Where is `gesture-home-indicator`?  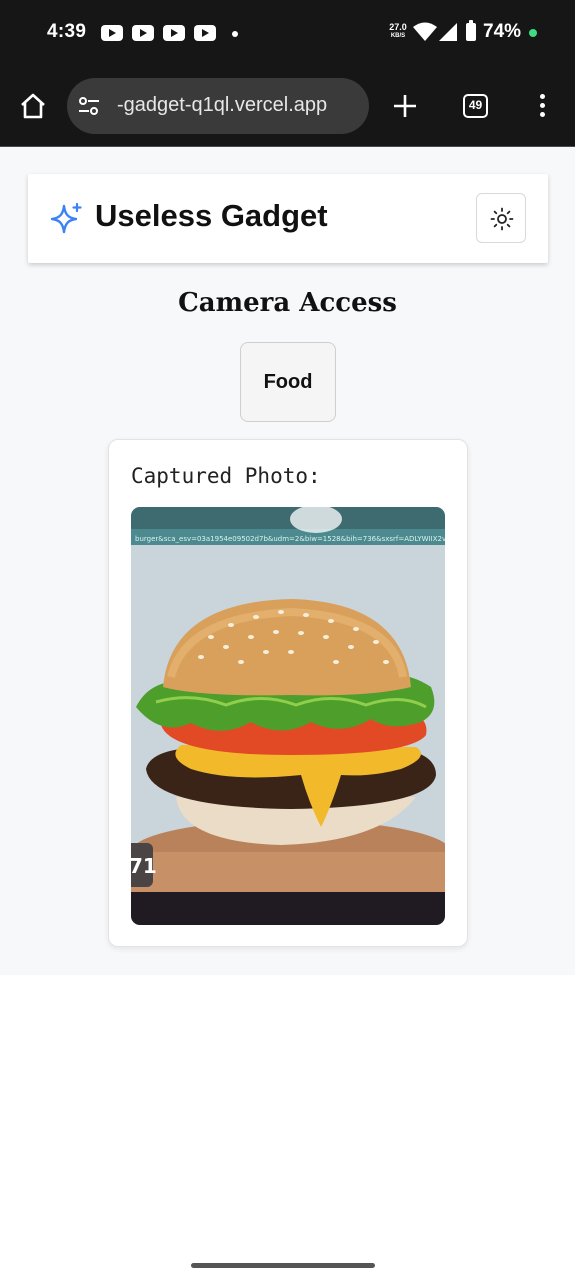
gesture-home-indicator is located at coordinates (283, 1265).